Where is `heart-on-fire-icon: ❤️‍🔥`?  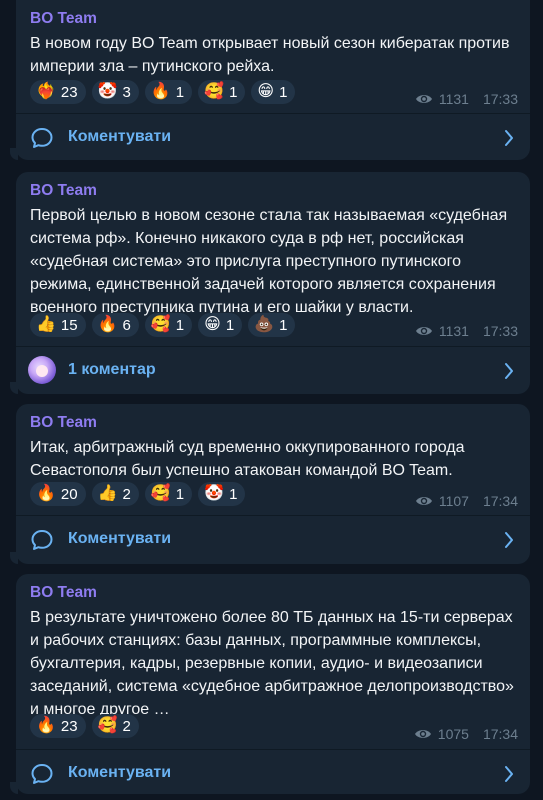
heart-on-fire-icon: ❤️‍🔥 is located at coordinates (46, 91).